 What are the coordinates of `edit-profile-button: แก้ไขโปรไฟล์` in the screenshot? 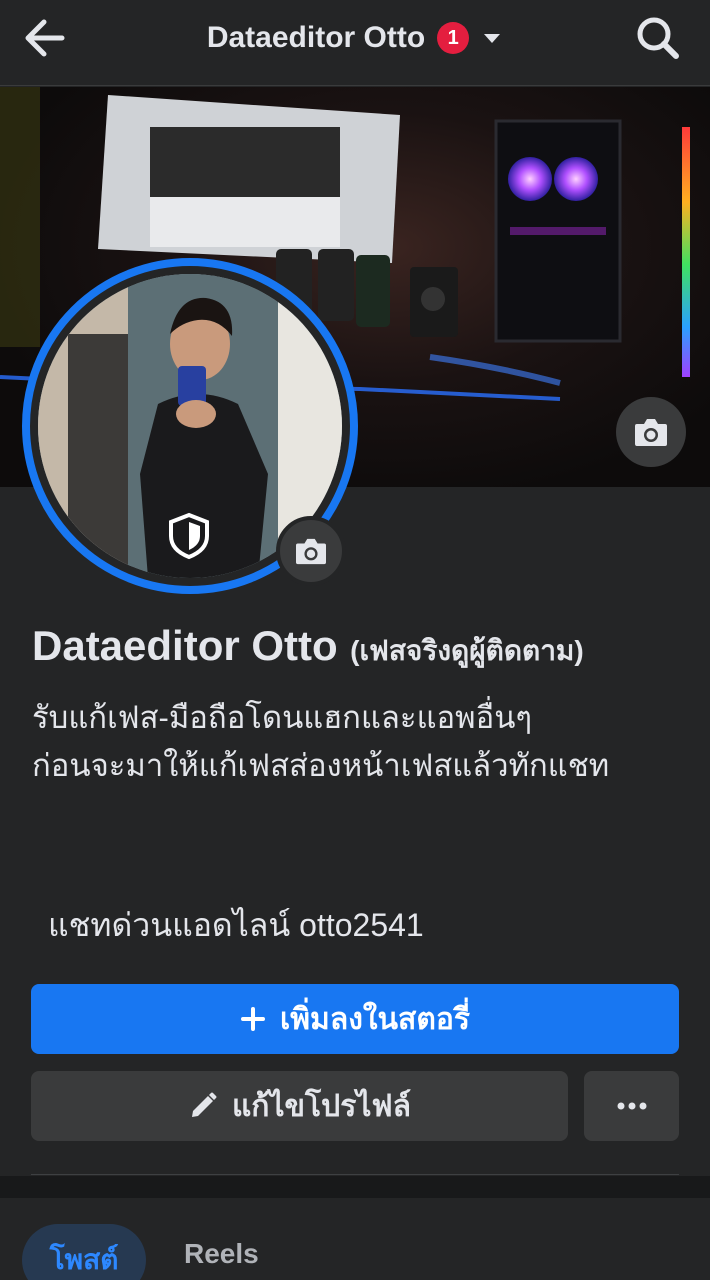 It's located at (299, 1106).